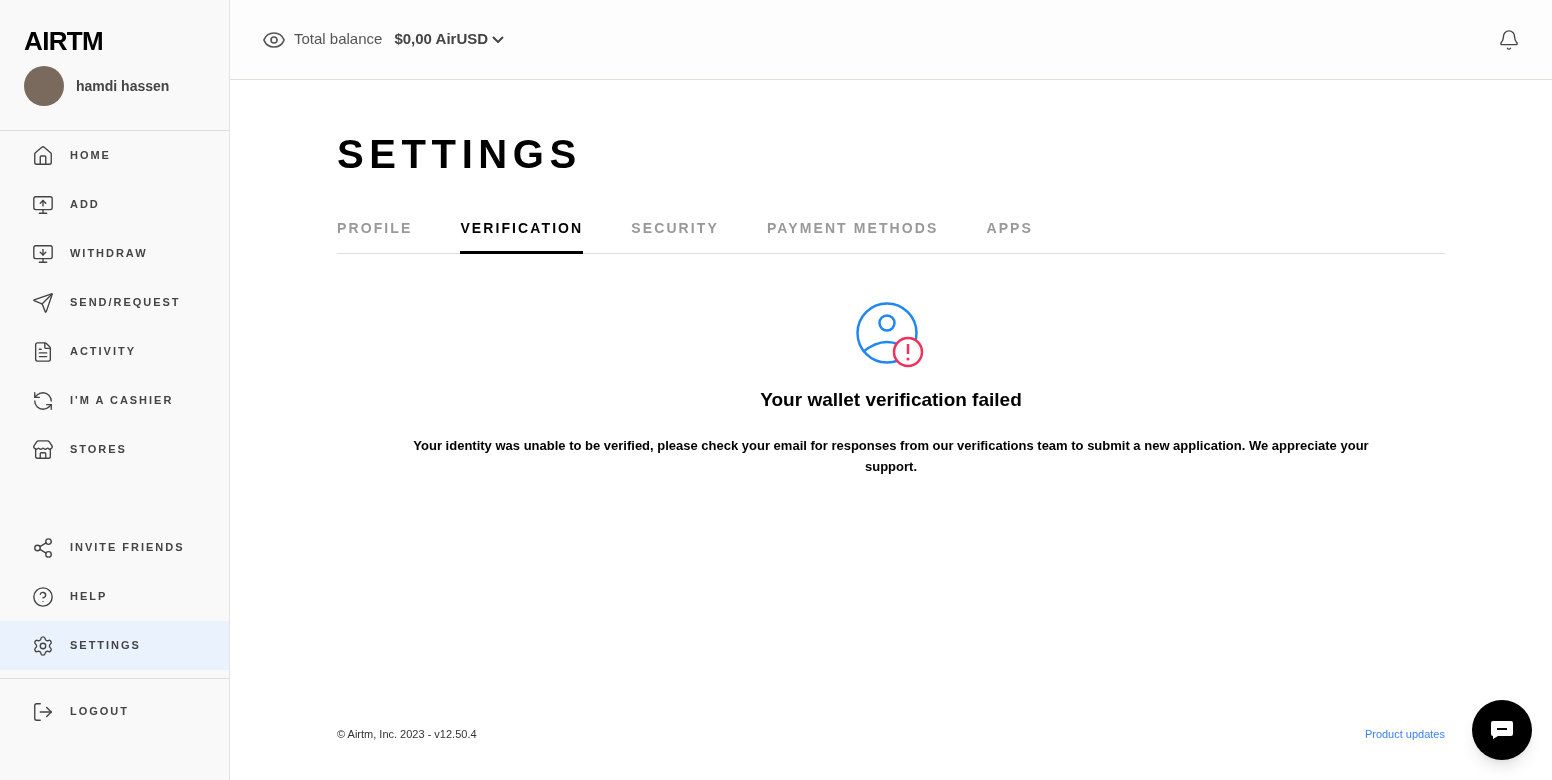 This screenshot has width=1552, height=780. Describe the element at coordinates (43, 596) in the screenshot. I see `help-icon` at that location.